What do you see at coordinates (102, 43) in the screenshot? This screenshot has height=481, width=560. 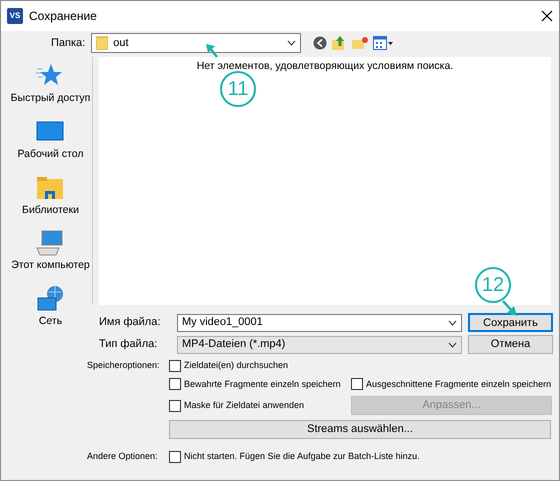 I see `folder-icon` at bounding box center [102, 43].